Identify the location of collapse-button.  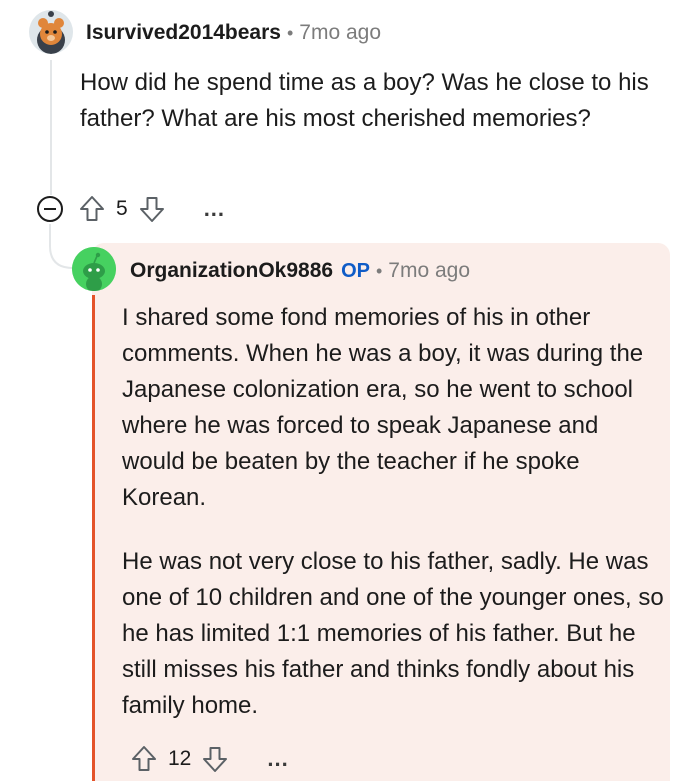
(50, 209).